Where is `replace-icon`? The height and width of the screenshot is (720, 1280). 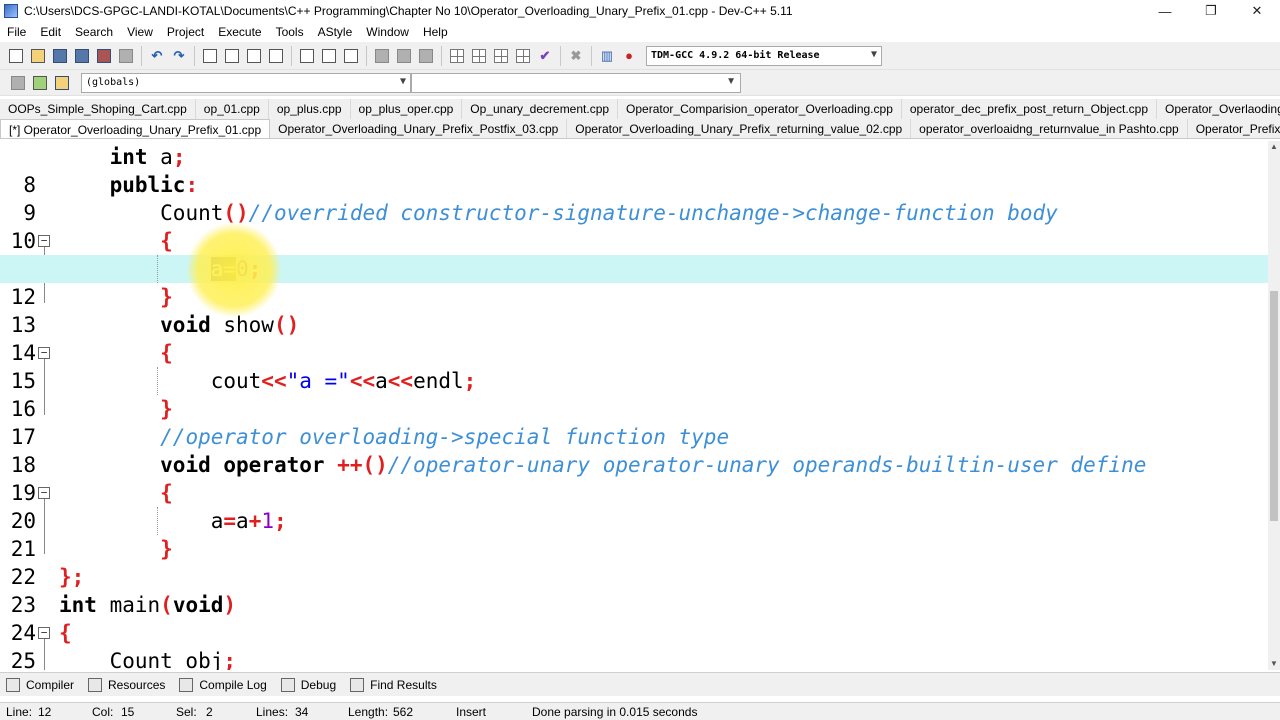 replace-icon is located at coordinates (232, 56).